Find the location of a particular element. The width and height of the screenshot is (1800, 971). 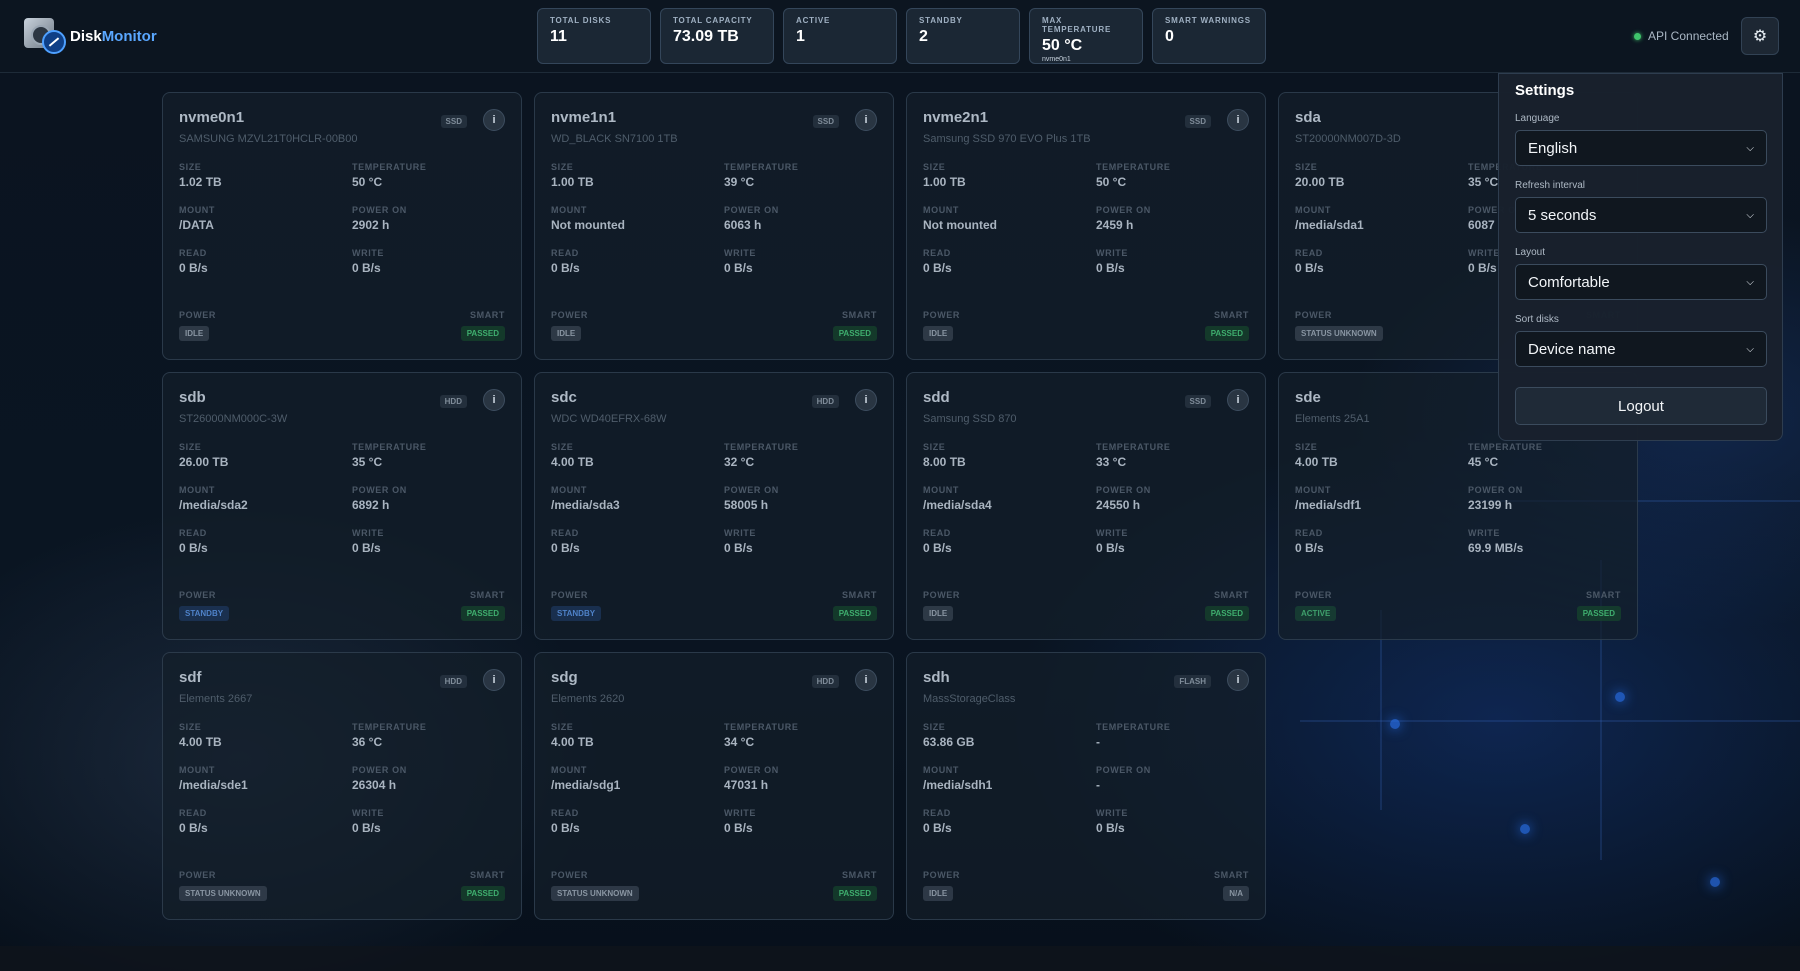

language-label: Language is located at coordinates (1537, 118).